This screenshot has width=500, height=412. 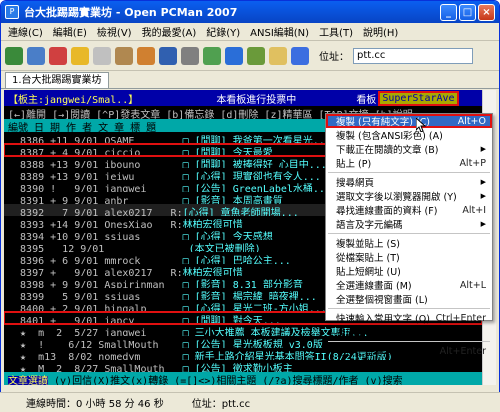 What do you see at coordinates (472, 163) in the screenshot?
I see `context-menu-shortcut: Alt+P` at bounding box center [472, 163].